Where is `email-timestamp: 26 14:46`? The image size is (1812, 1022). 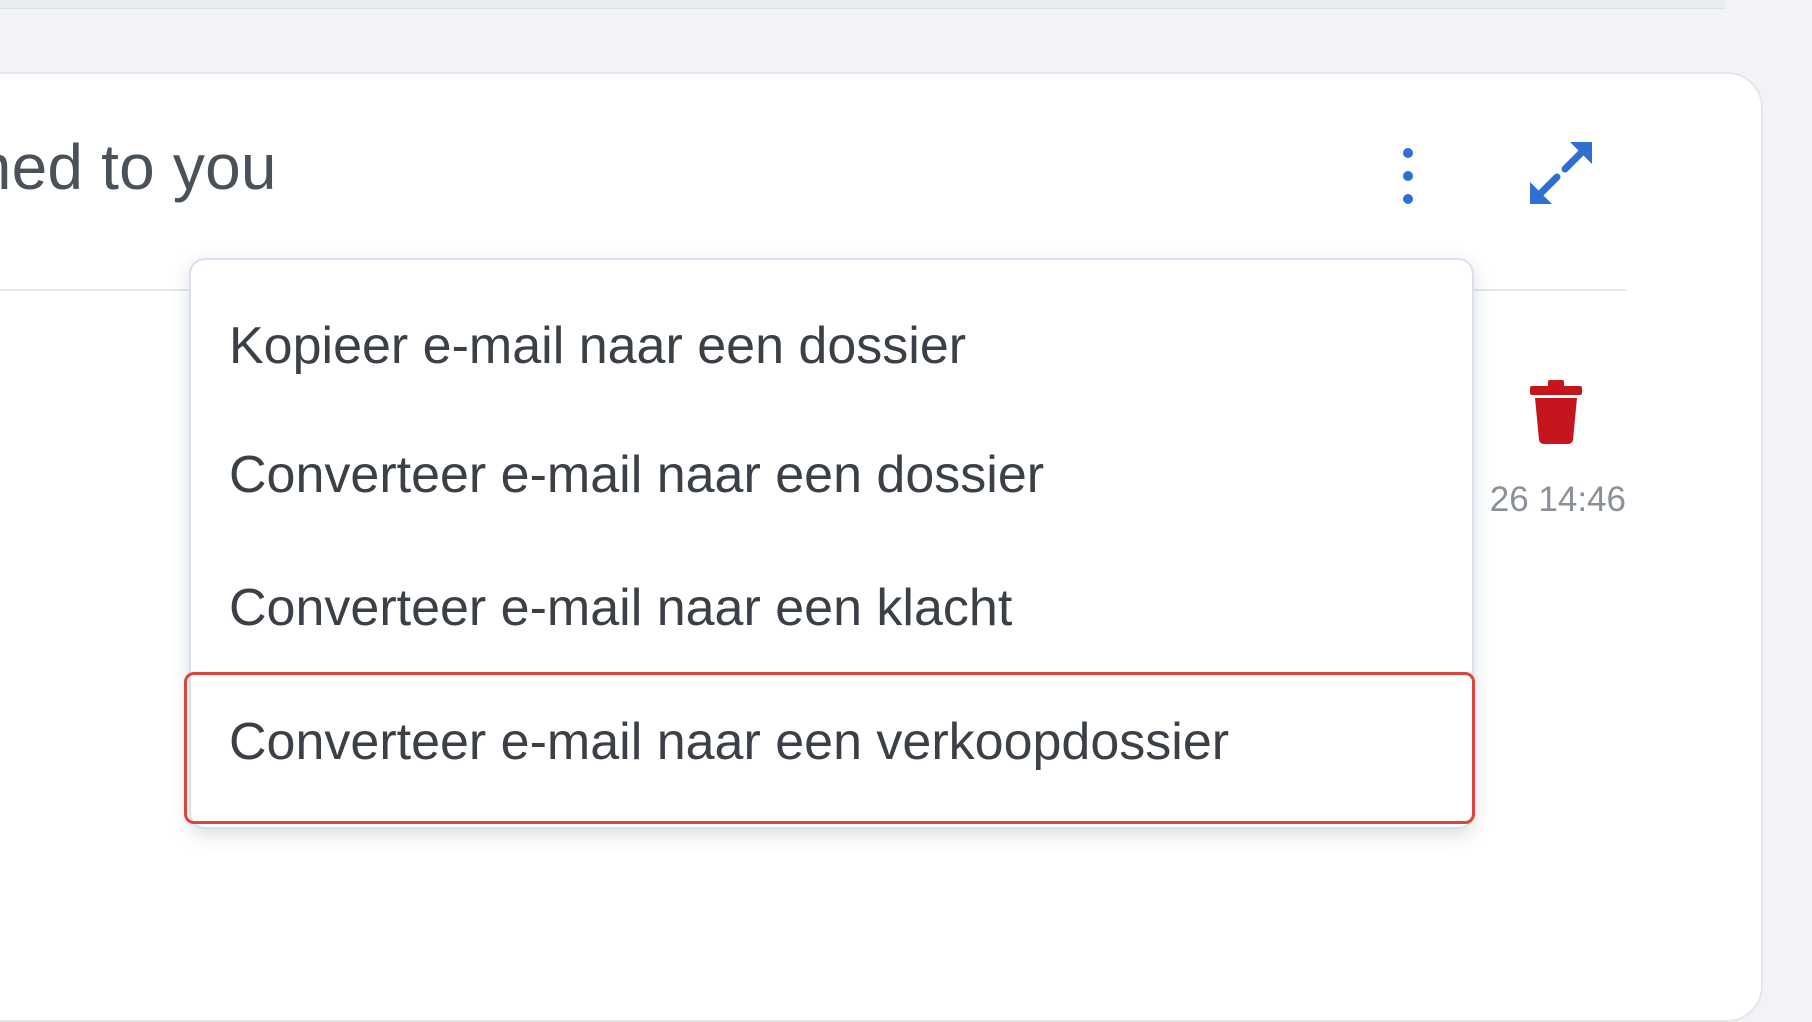 email-timestamp: 26 14:46 is located at coordinates (1551, 504).